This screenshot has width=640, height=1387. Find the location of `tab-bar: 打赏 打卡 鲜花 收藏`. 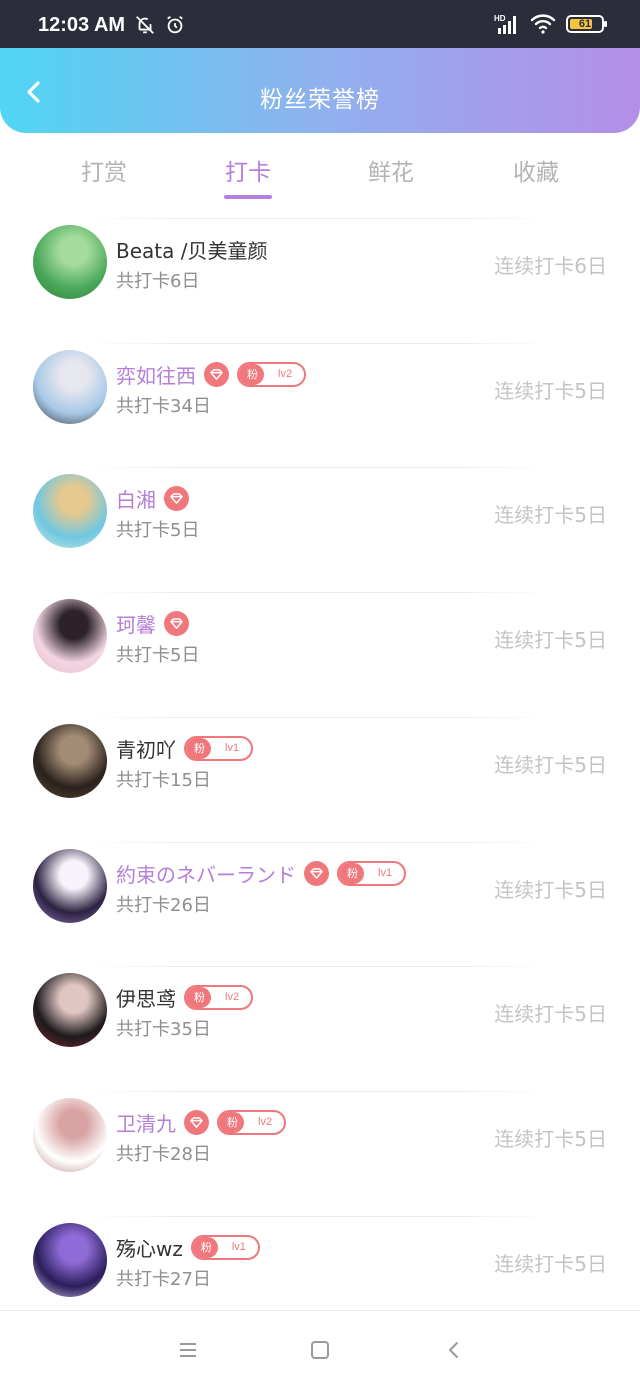

tab-bar: 打赏 打卡 鲜花 收藏 is located at coordinates (320, 173).